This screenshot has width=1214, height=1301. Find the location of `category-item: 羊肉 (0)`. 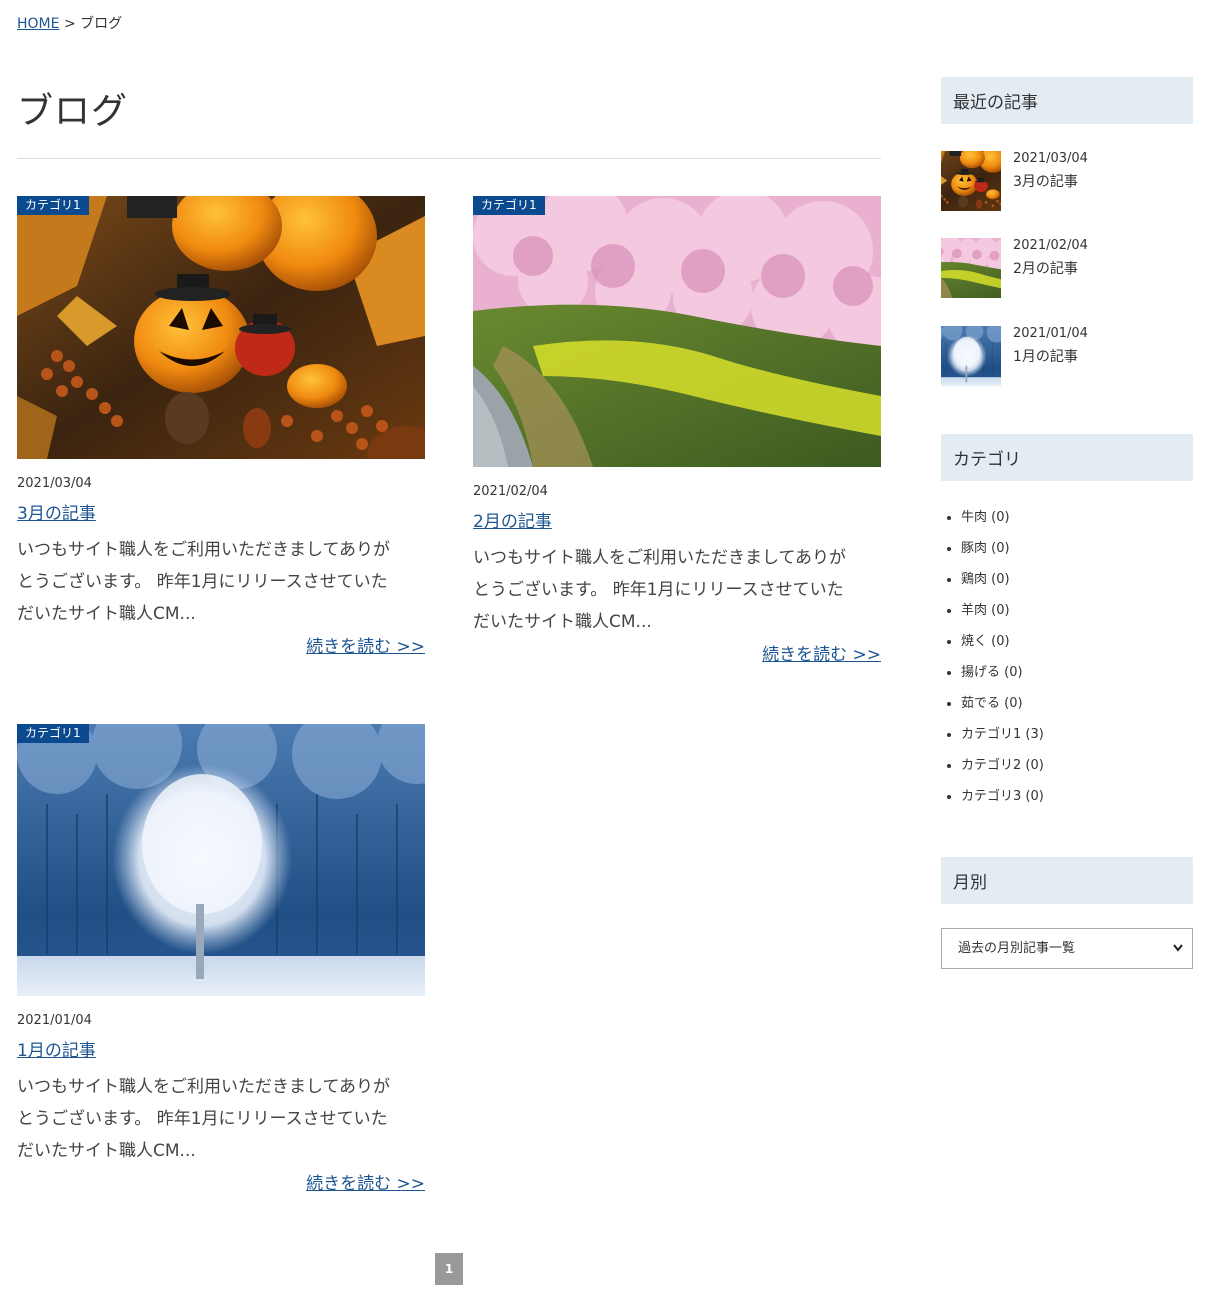

category-item: 羊肉 (0) is located at coordinates (1002, 614).